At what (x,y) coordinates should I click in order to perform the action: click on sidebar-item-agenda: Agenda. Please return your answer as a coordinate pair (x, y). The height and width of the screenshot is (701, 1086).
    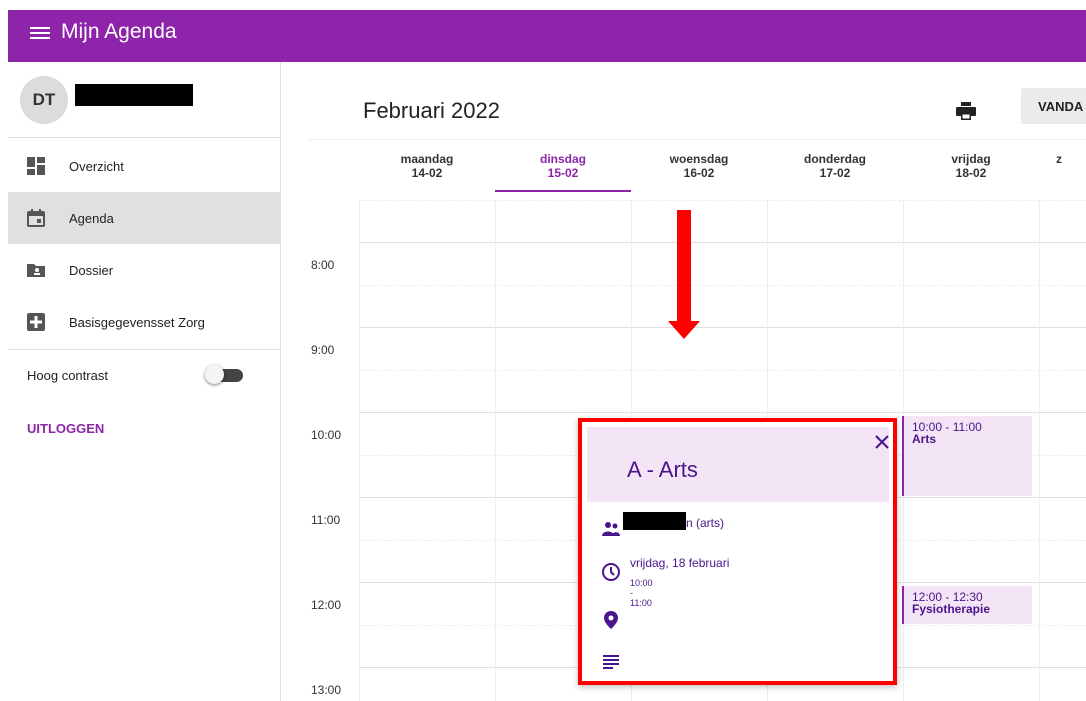
    Looking at the image, I should click on (144, 218).